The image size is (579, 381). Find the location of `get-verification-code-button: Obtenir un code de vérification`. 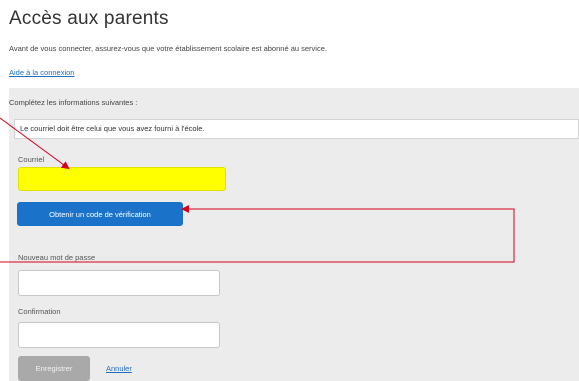

get-verification-code-button: Obtenir un code de vérification is located at coordinates (100, 214).